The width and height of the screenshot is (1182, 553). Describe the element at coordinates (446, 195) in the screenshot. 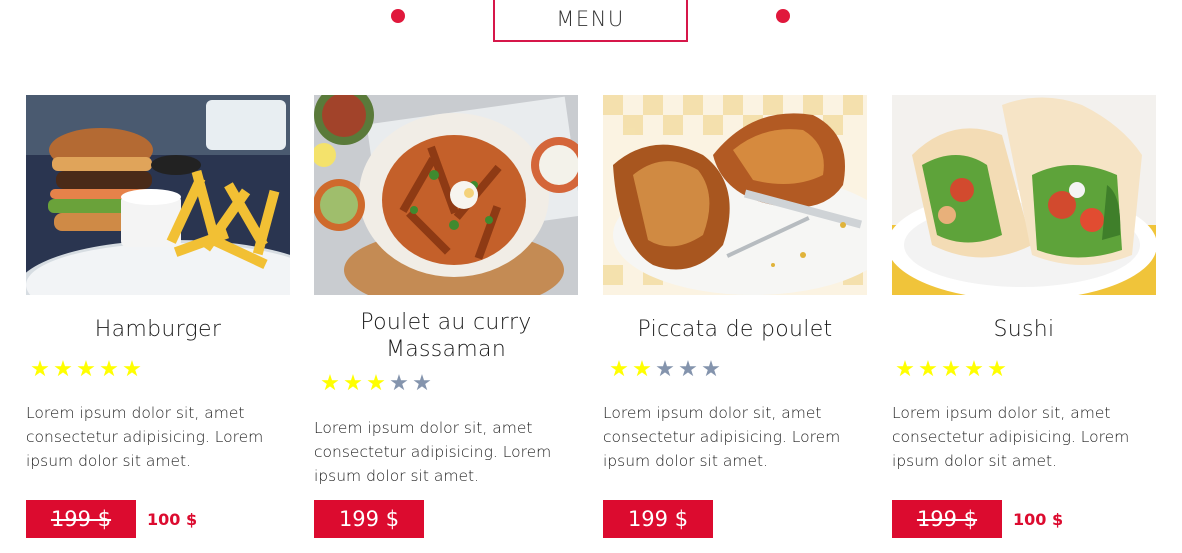

I see `curry-photo` at that location.